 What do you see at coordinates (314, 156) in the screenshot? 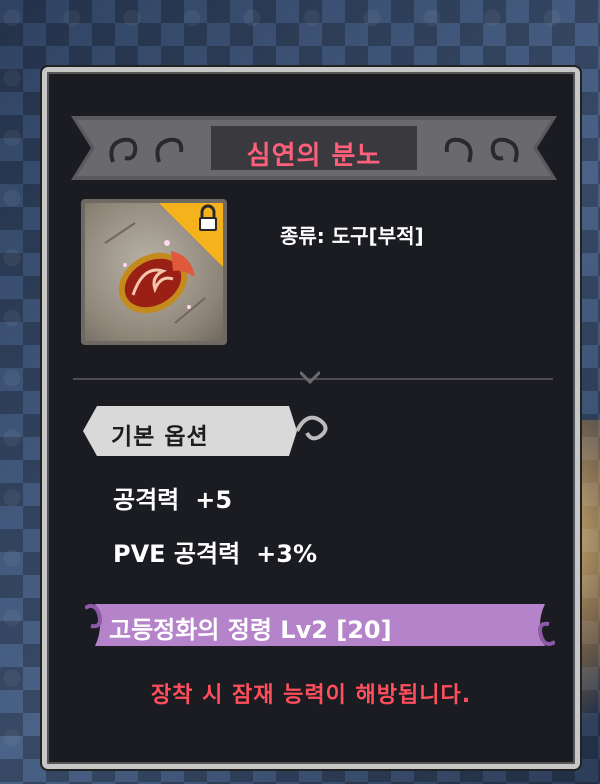
I see `item-name: 심연의 분노` at bounding box center [314, 156].